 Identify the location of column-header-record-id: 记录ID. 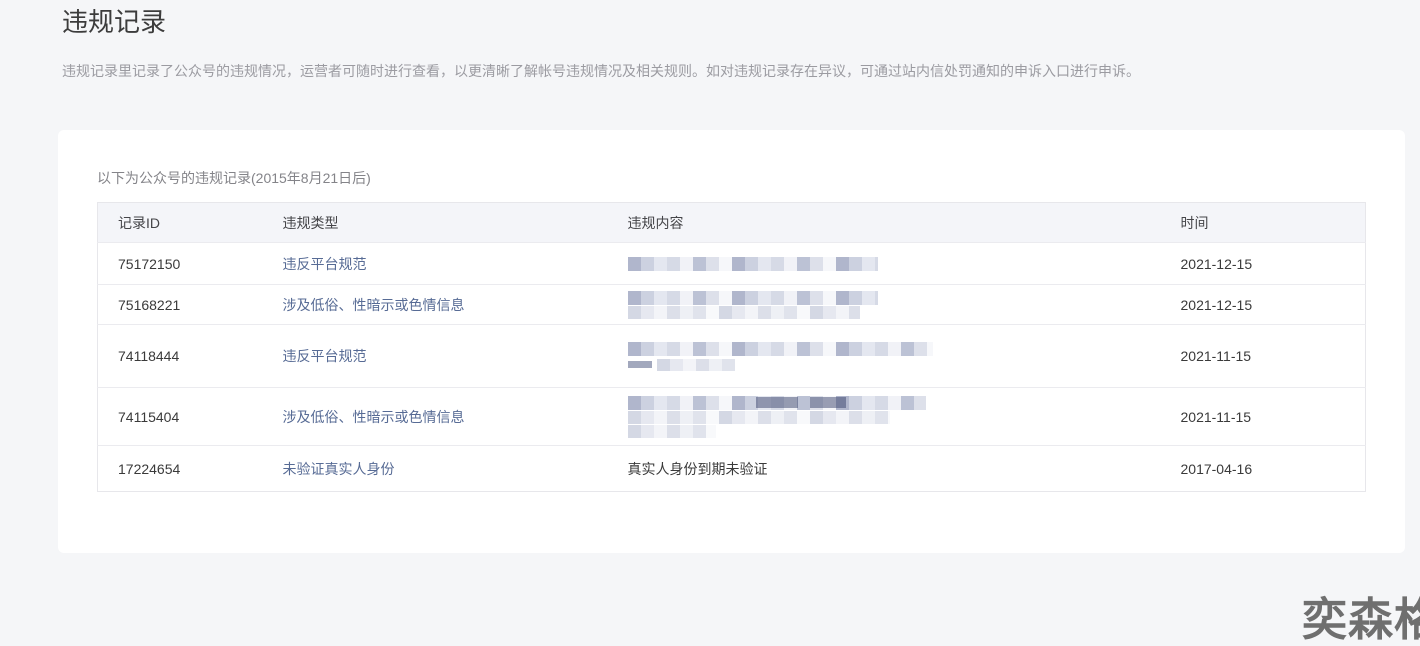
(184, 222).